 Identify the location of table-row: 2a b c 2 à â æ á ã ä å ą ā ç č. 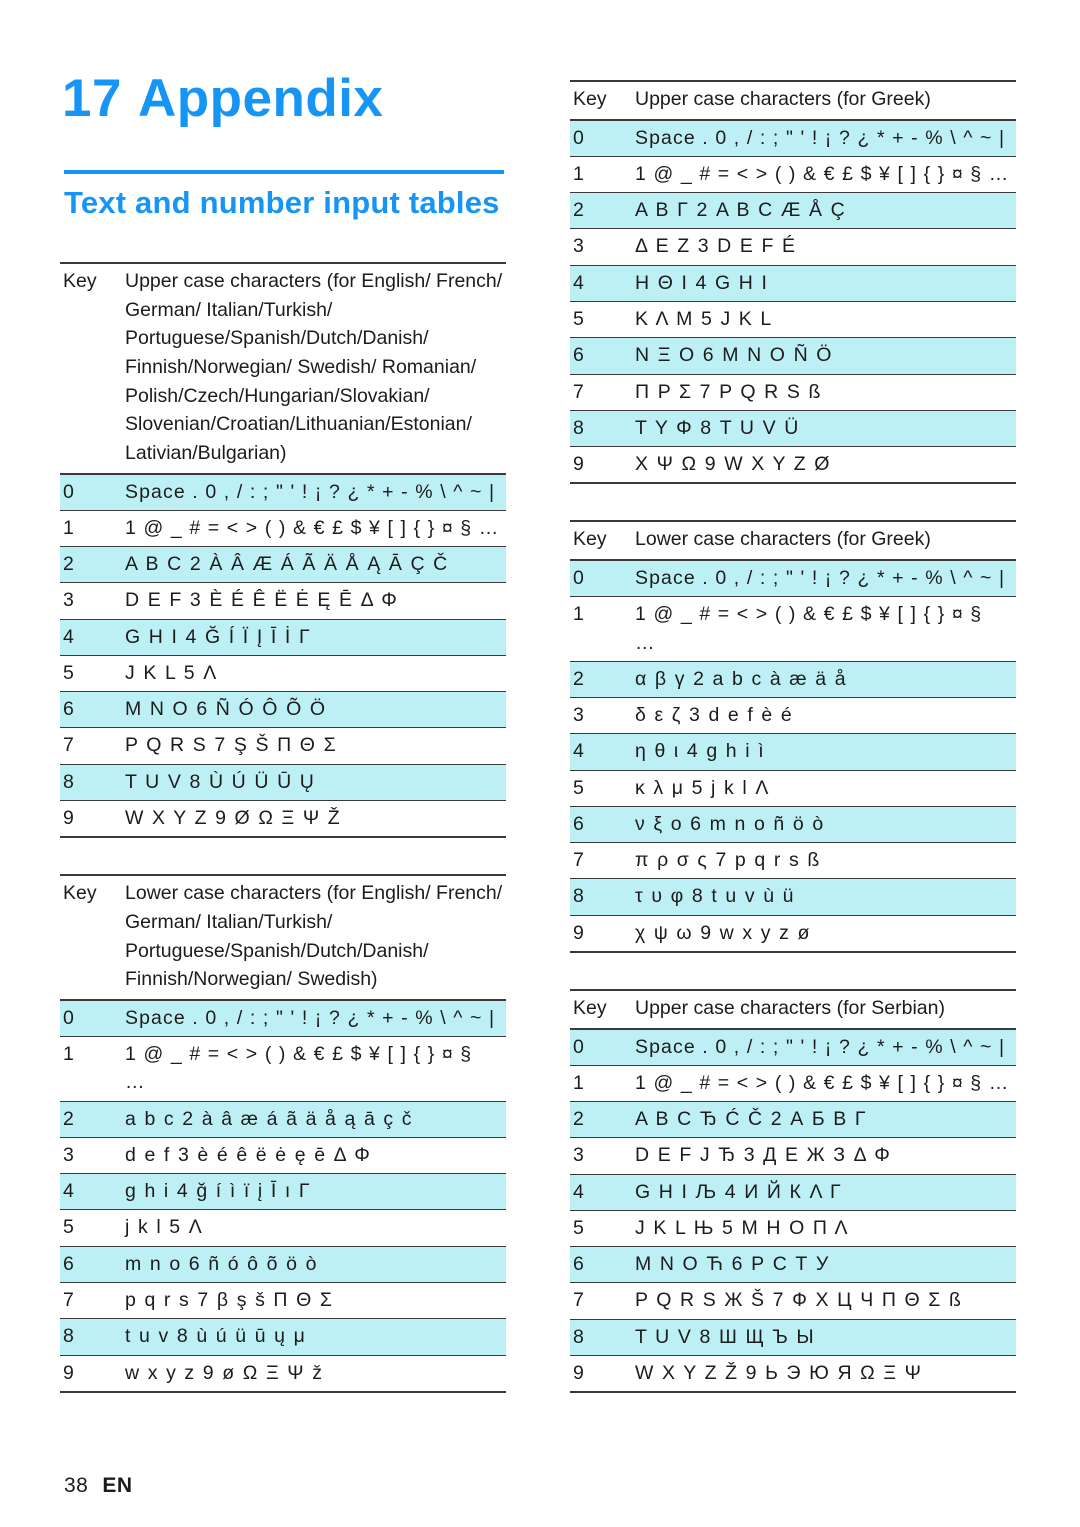
(283, 1119).